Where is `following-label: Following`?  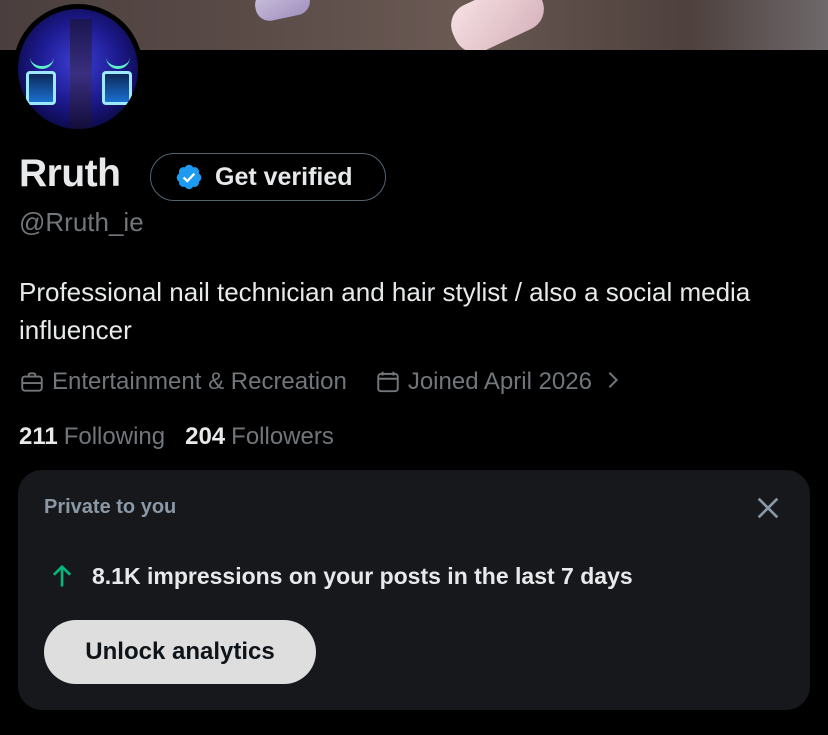
following-label: Following is located at coordinates (114, 436).